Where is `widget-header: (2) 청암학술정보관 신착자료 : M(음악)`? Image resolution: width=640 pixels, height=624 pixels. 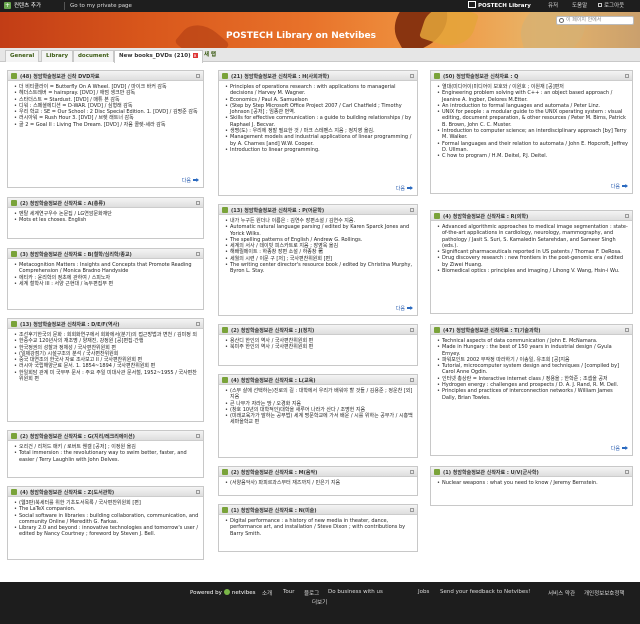 widget-header: (2) 청암학술정보관 신착자료 : M(음악) is located at coordinates (318, 472).